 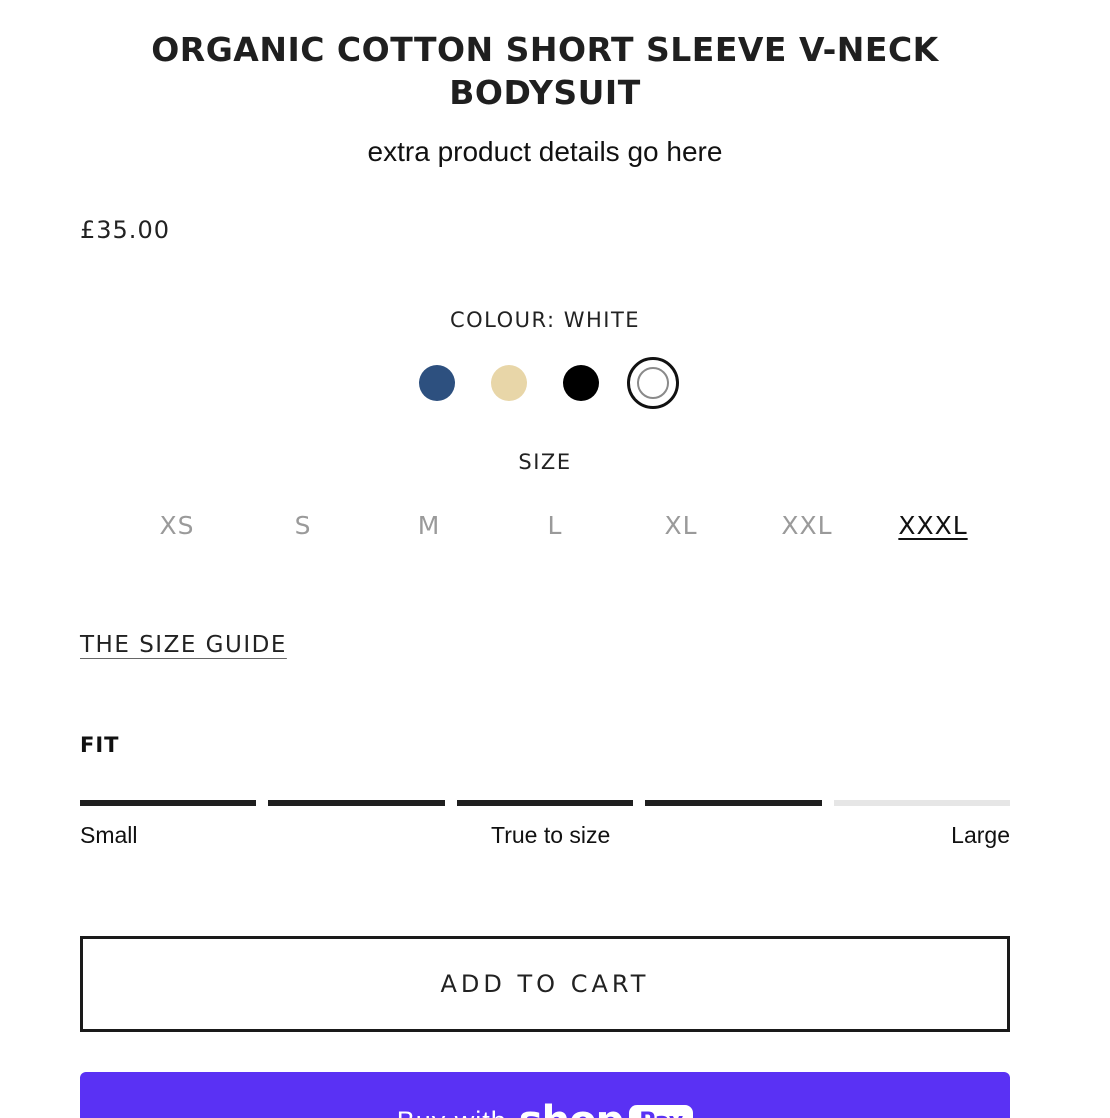 I want to click on product-price: £35.00, so click(x=125, y=230).